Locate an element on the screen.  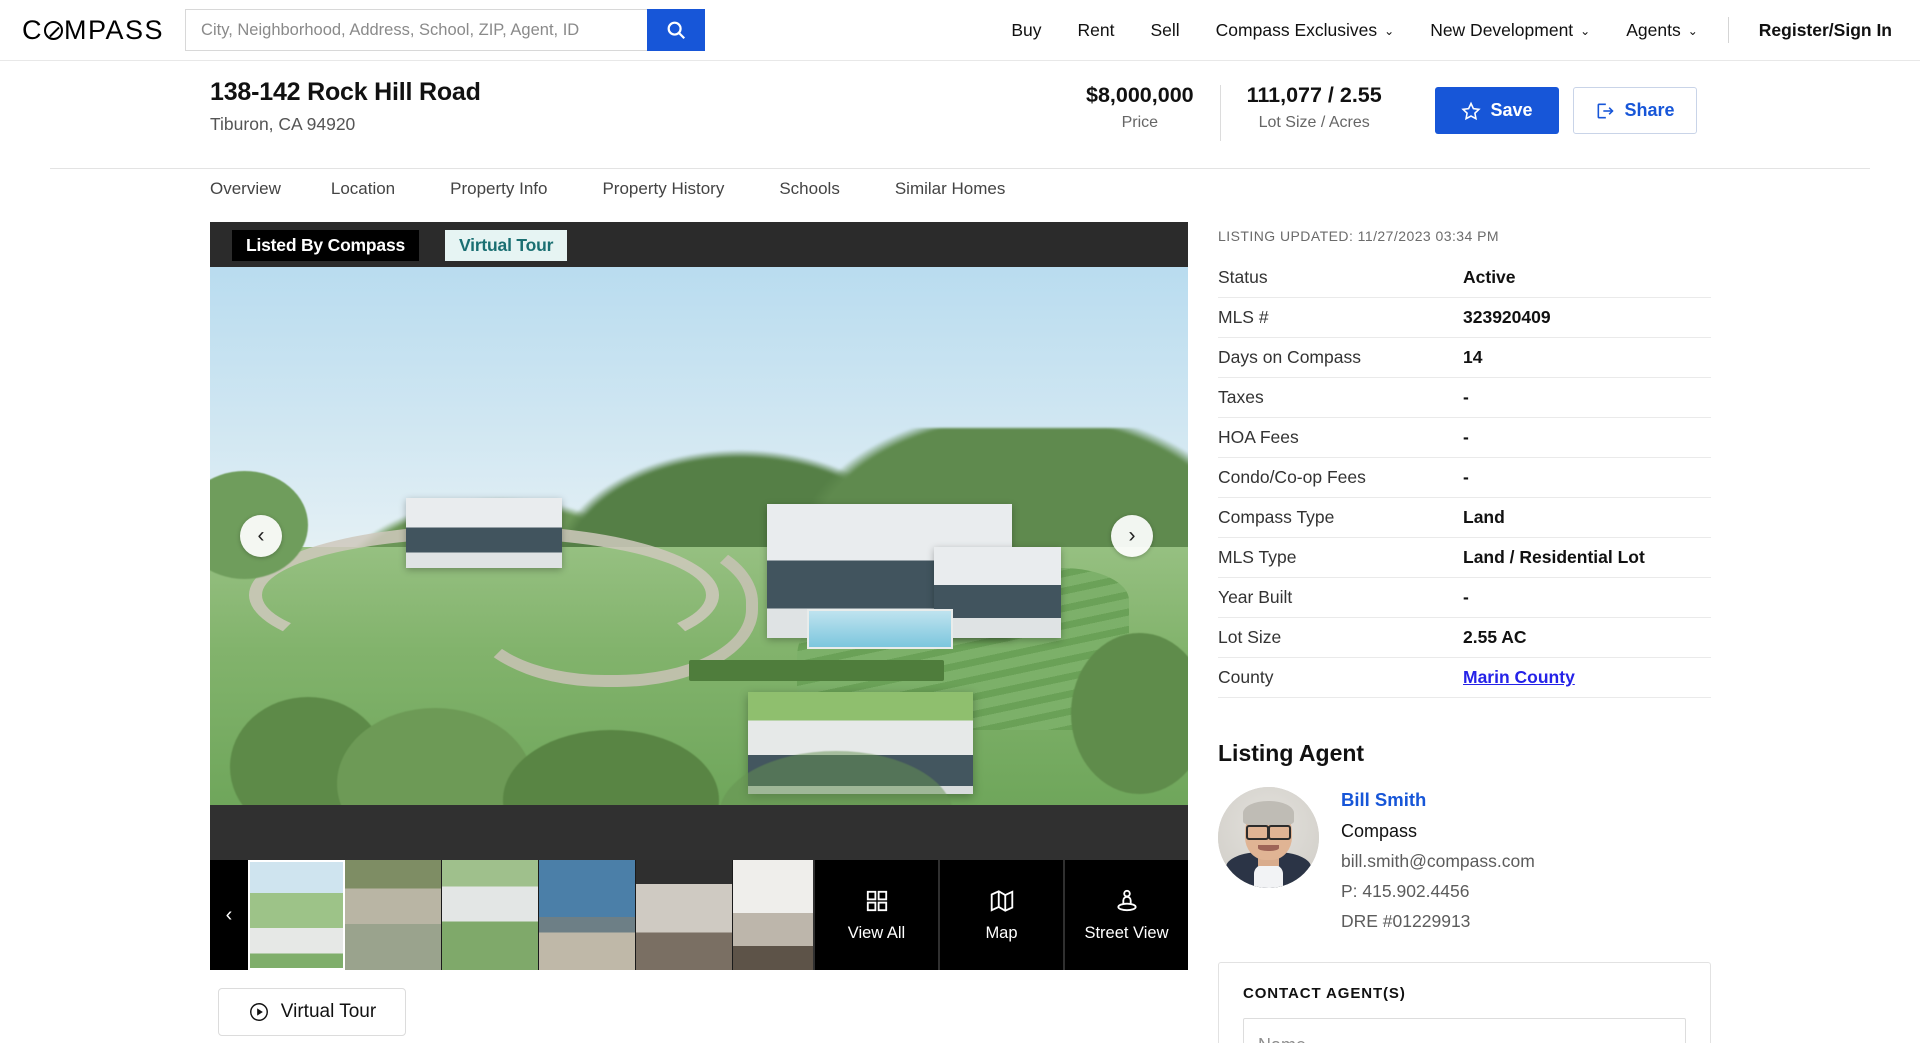
nav-divider is located at coordinates (1728, 30).